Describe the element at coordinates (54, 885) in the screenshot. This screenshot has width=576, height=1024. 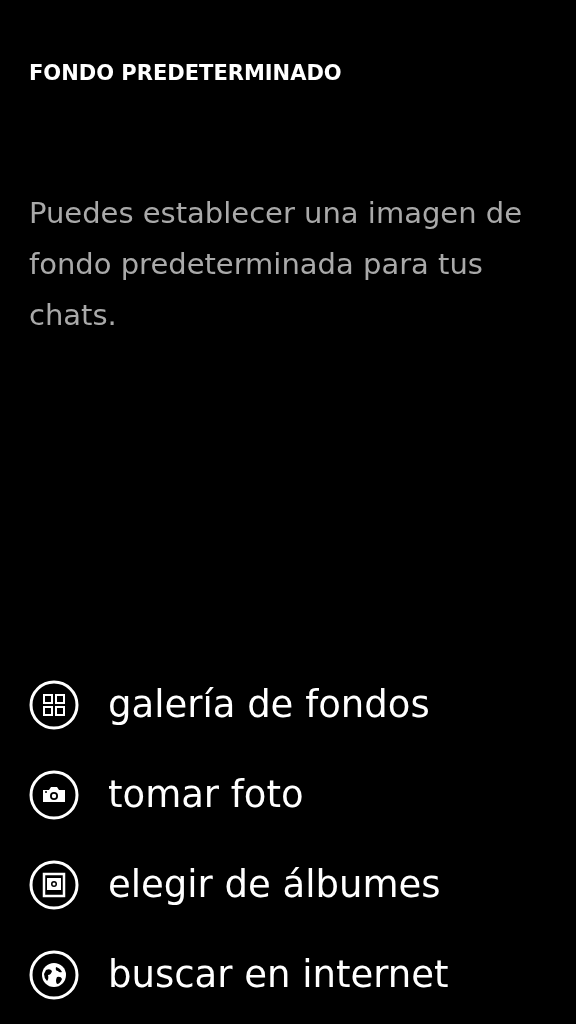
I see `photo-frame-icon` at that location.